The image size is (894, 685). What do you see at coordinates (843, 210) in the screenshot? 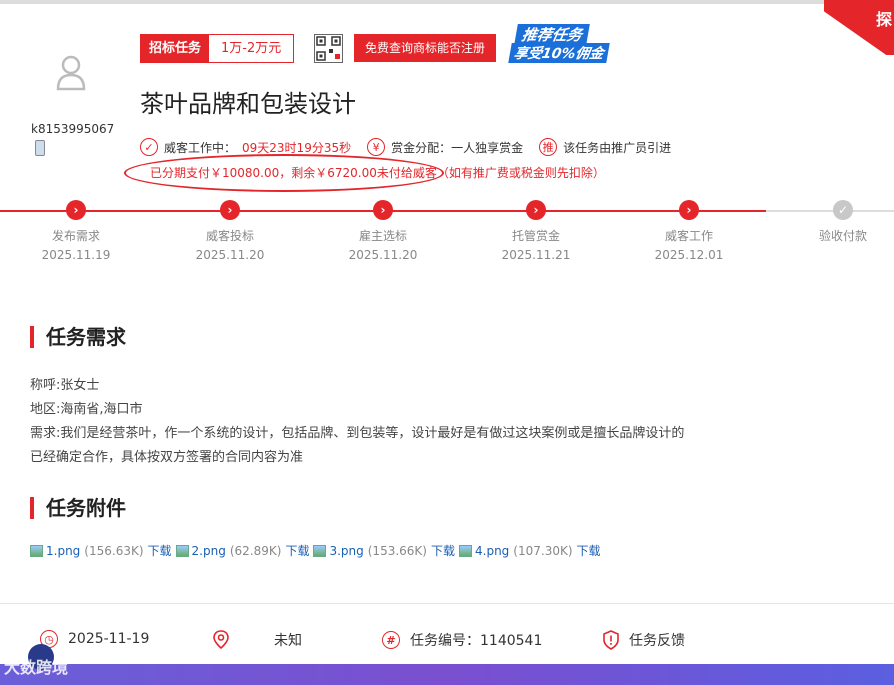
I see `step-check-icon: ✓` at bounding box center [843, 210].